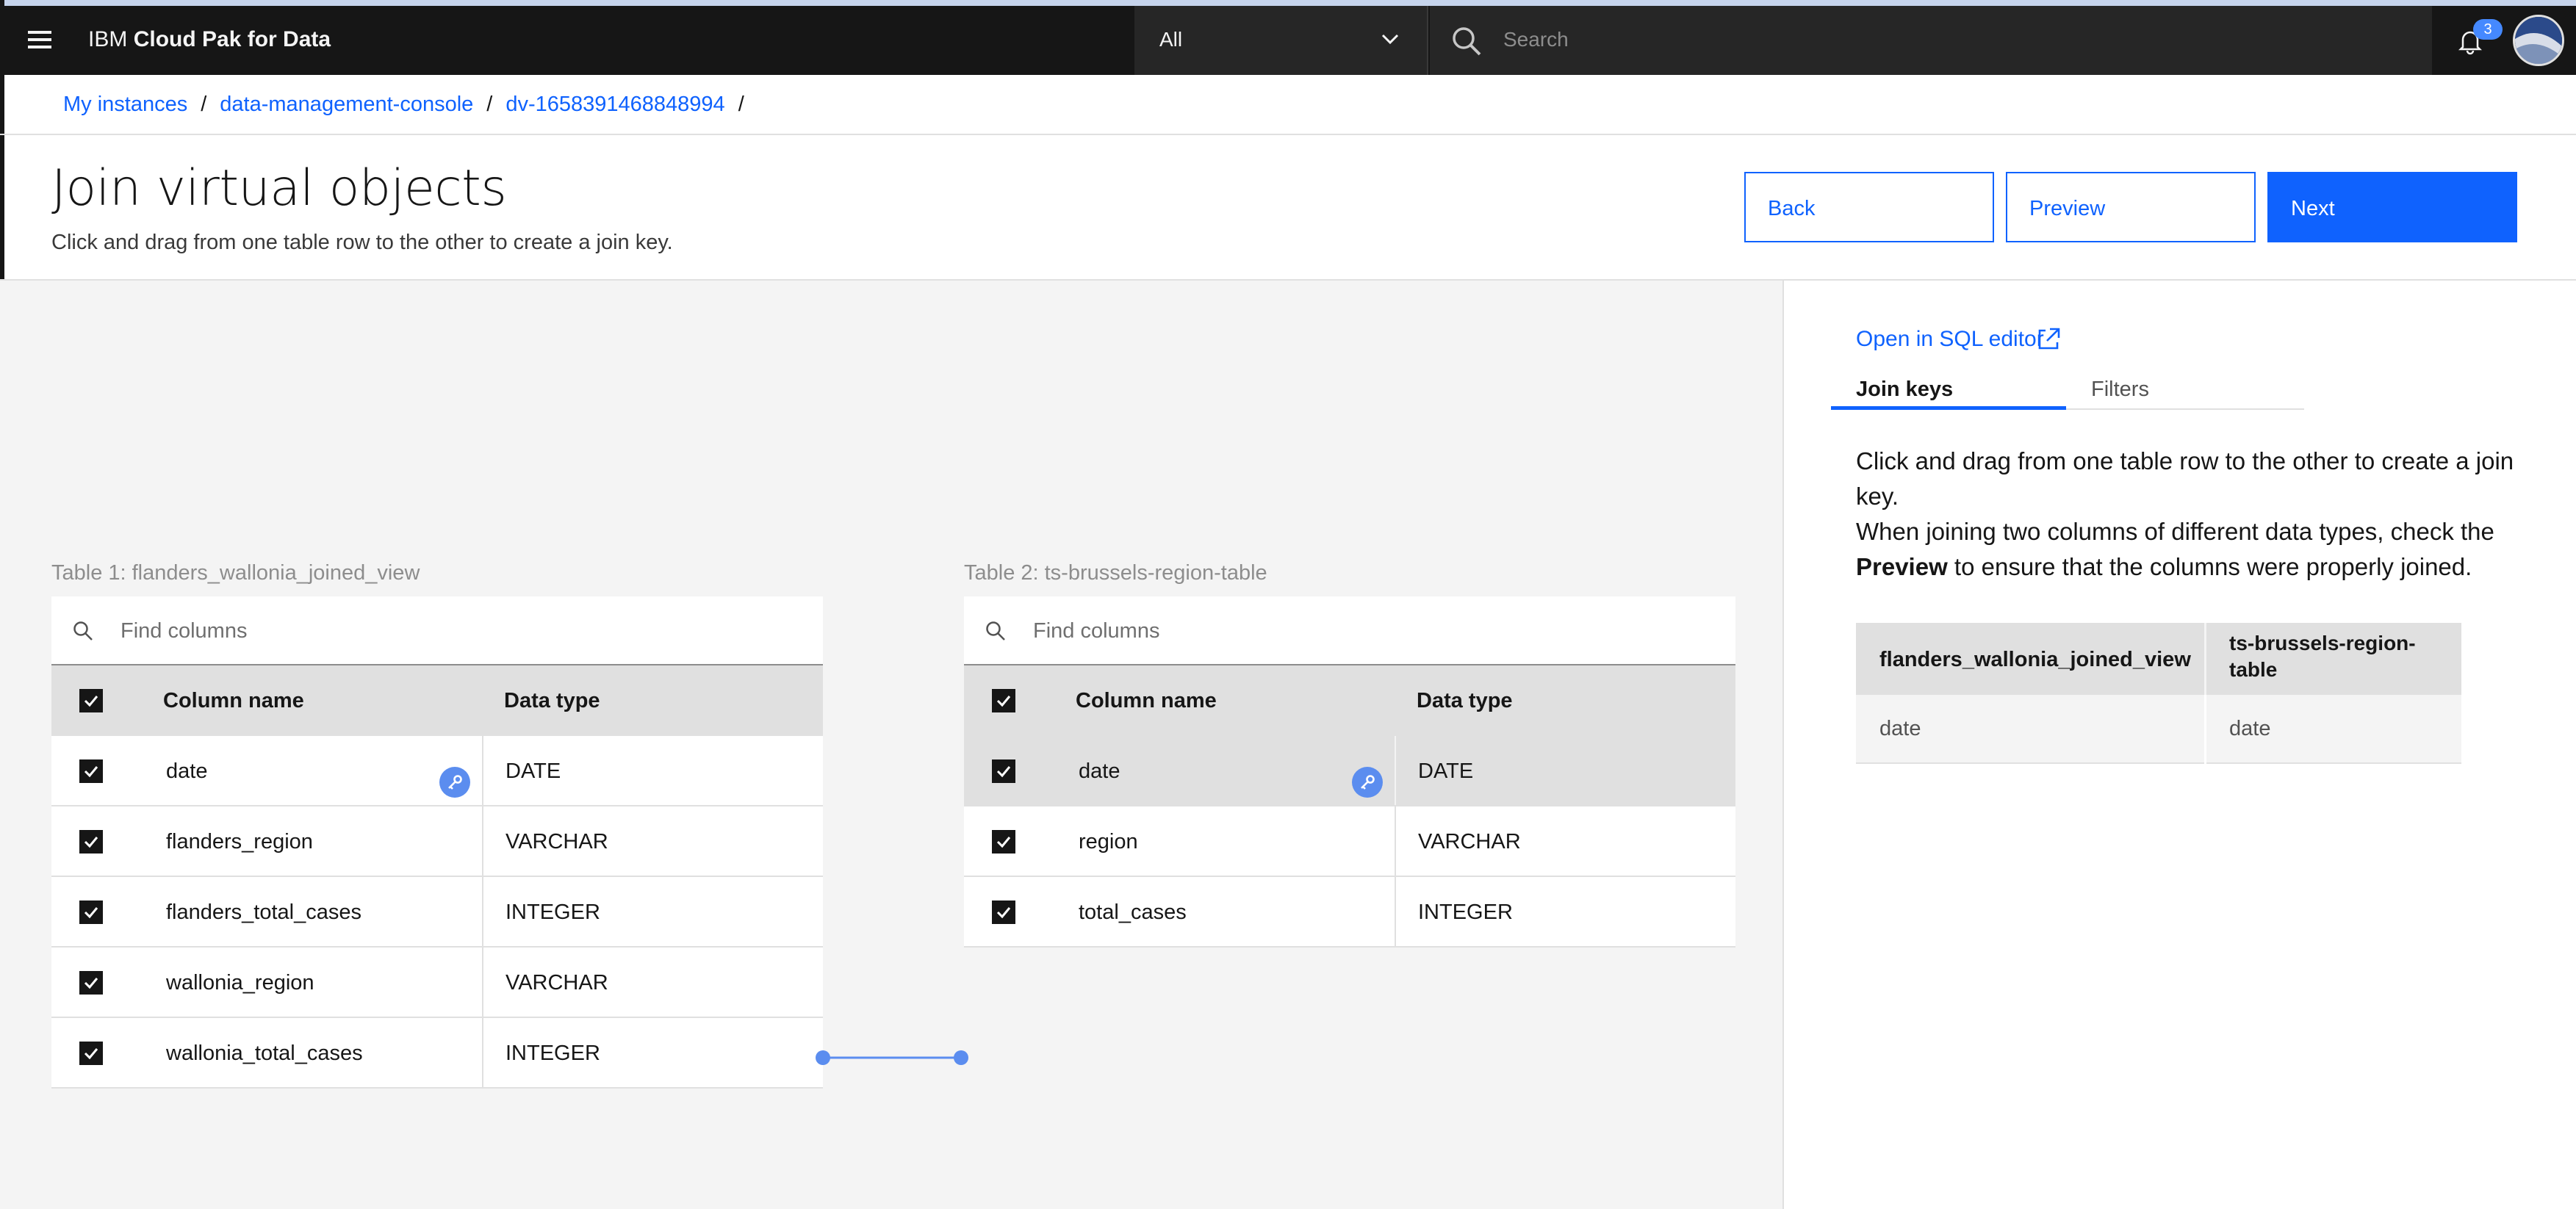 This screenshot has width=2576, height=1209. What do you see at coordinates (2470, 40) in the screenshot?
I see `notifications-button: 3` at bounding box center [2470, 40].